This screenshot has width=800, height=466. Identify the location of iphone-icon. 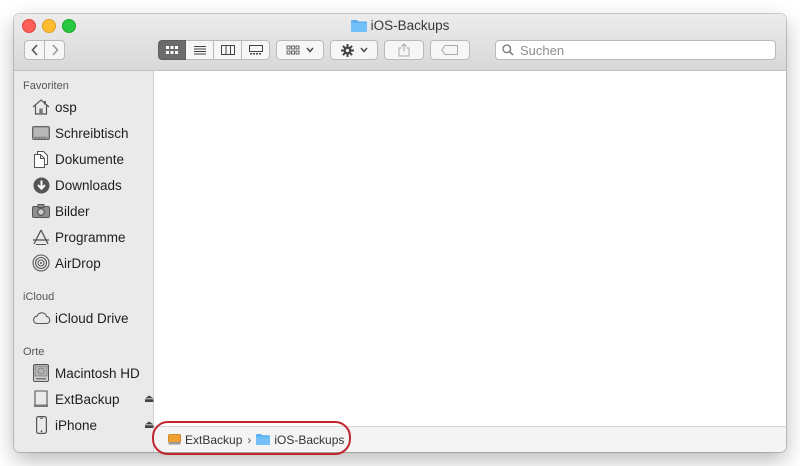
(41, 425).